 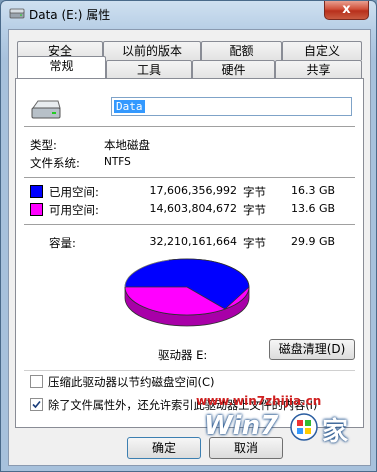 I want to click on used-space-label: 已用空间:, so click(x=74, y=192).